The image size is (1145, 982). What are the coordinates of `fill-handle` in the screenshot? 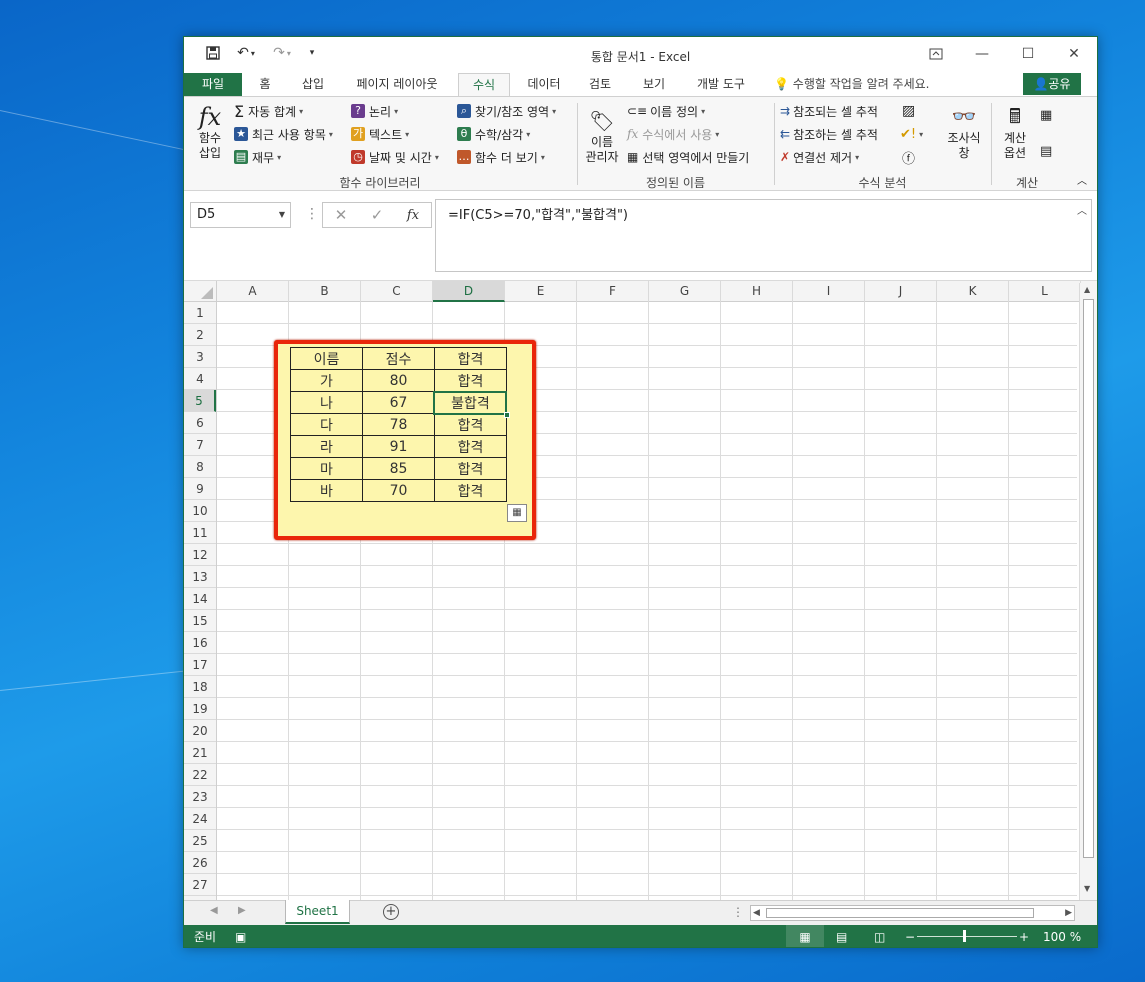 It's located at (507, 415).